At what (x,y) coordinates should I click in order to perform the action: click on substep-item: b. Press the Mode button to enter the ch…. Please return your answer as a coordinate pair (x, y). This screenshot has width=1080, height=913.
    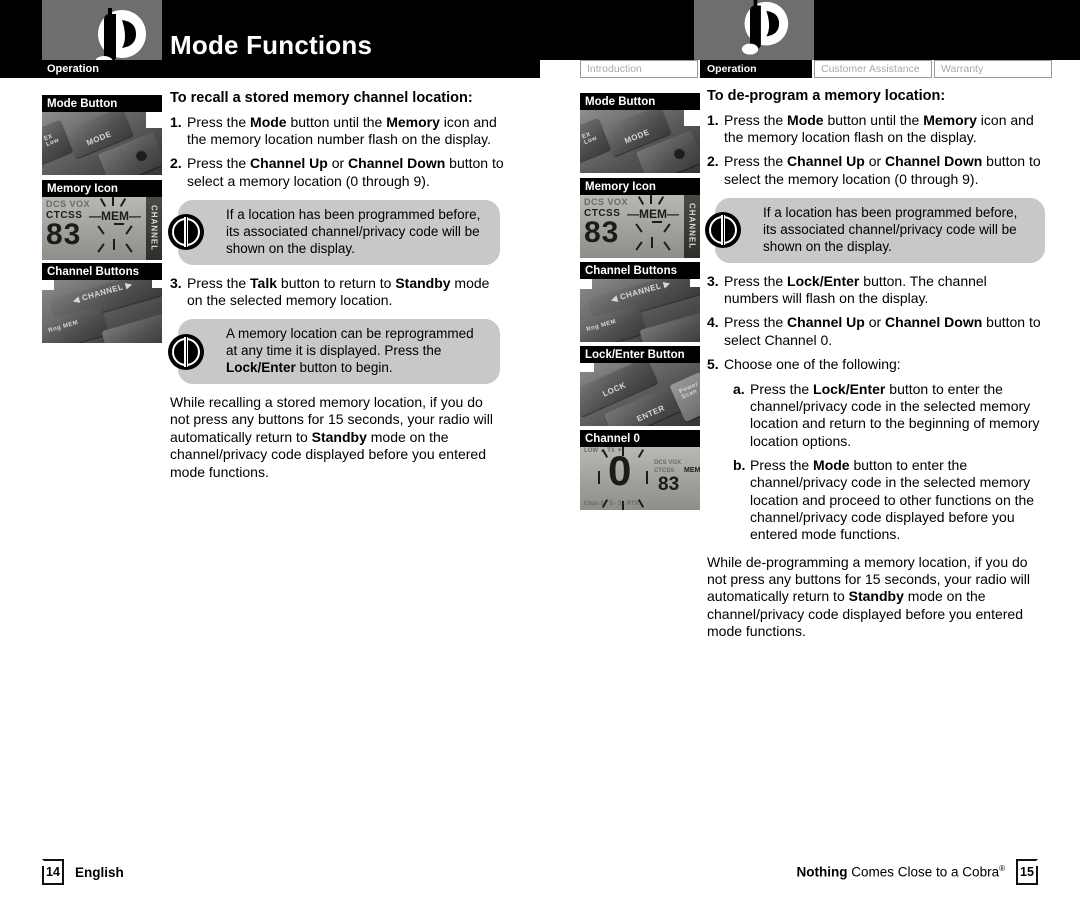
    Looking at the image, I should click on (874, 500).